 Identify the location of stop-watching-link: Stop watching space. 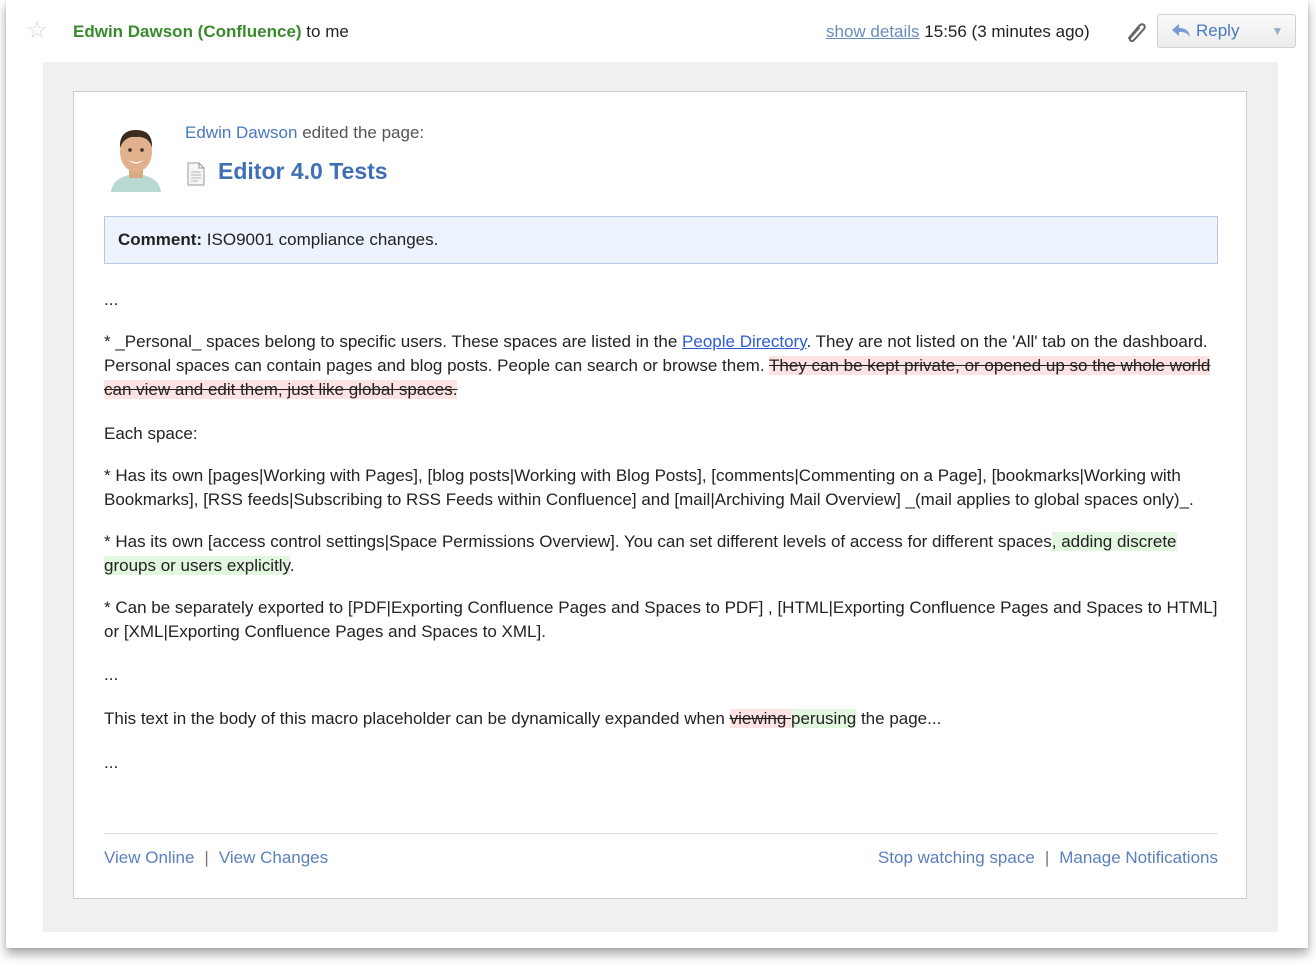
(956, 857).